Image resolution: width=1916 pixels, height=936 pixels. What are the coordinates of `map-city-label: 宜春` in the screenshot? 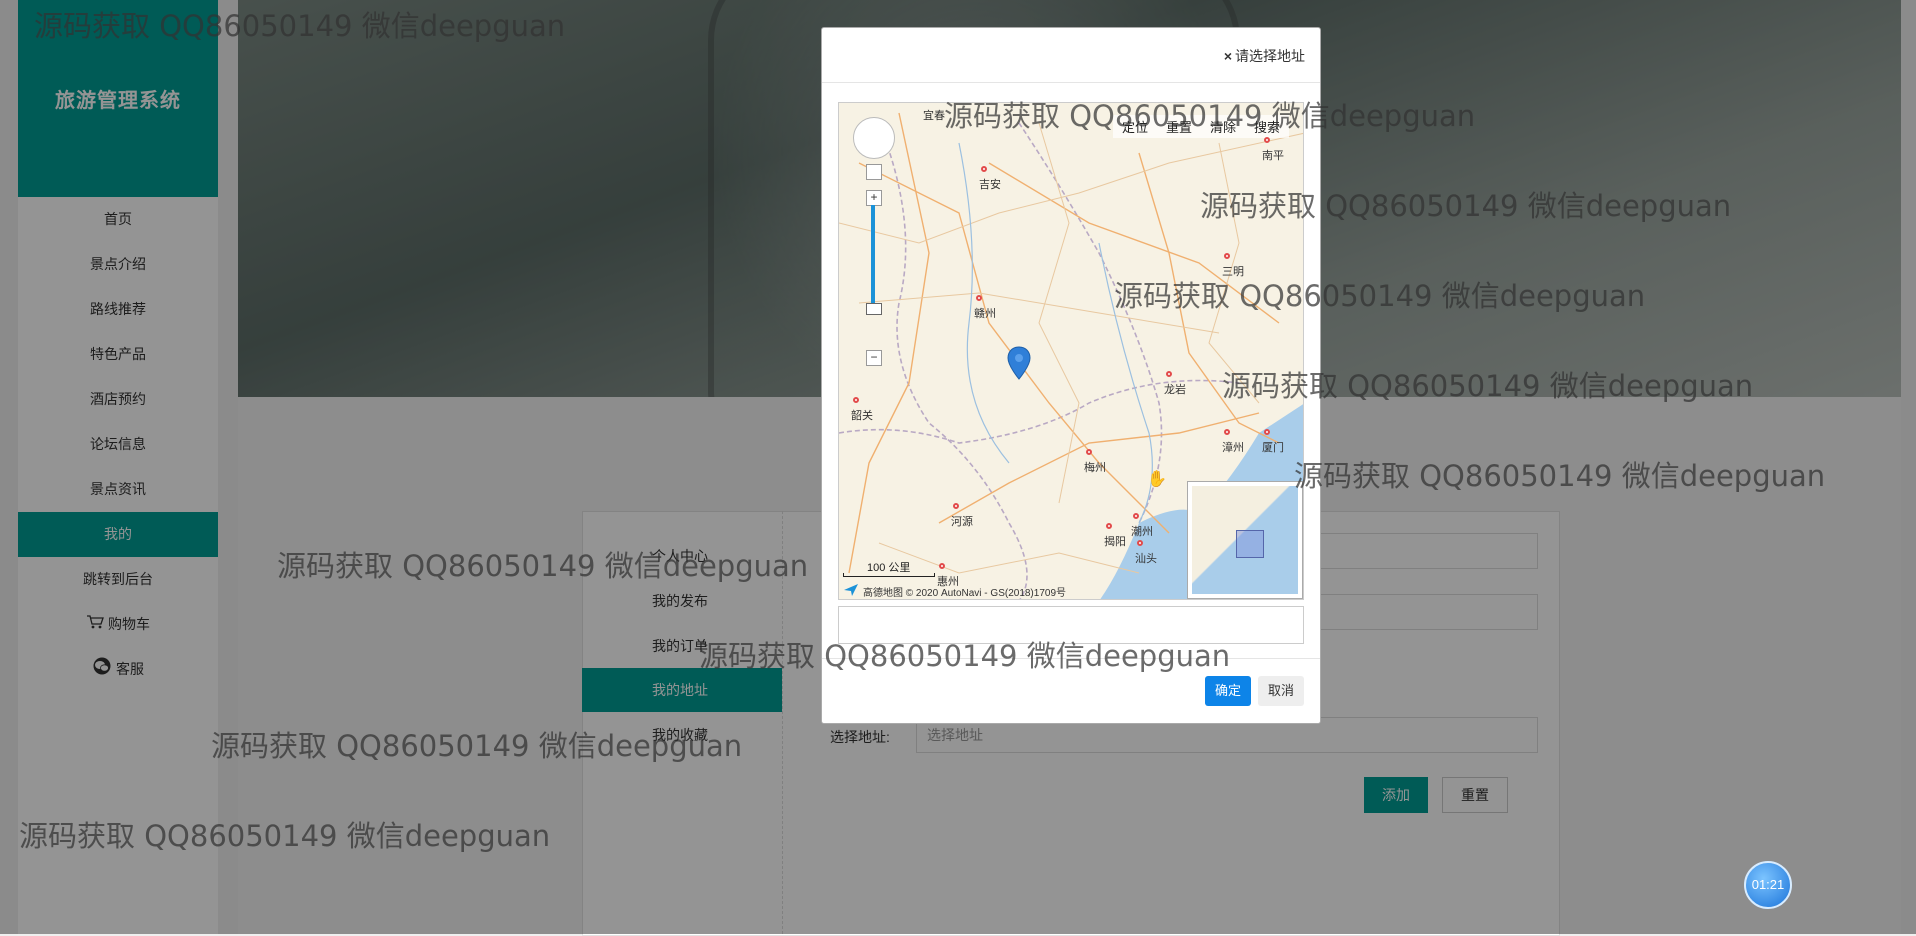 It's located at (934, 115).